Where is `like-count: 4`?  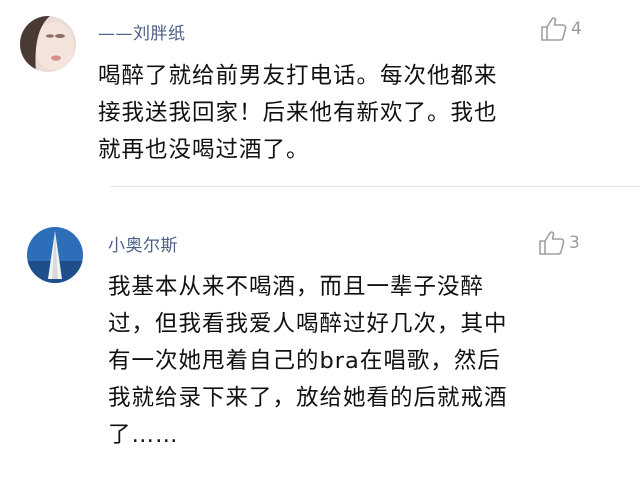 like-count: 4 is located at coordinates (576, 29).